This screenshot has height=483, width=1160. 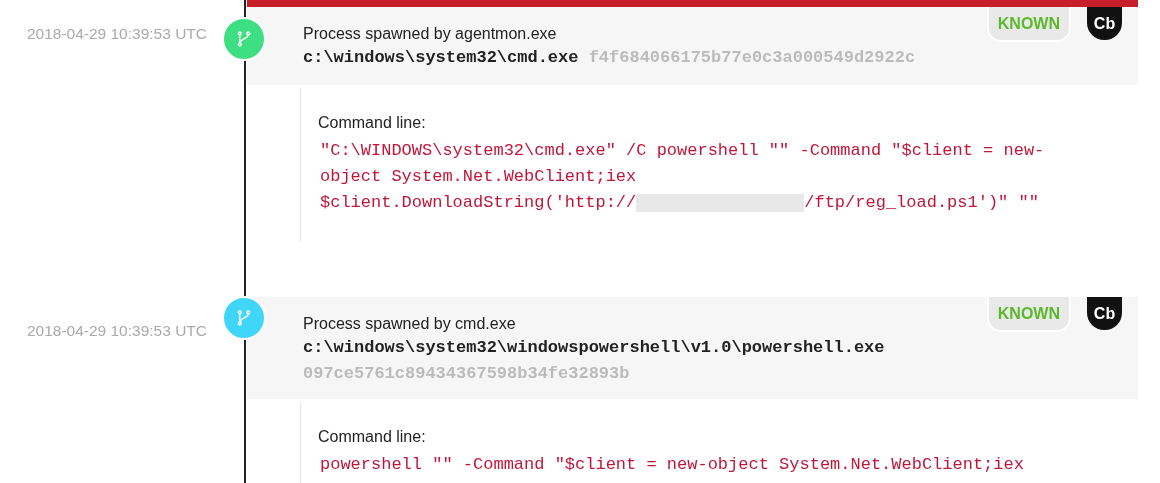 What do you see at coordinates (682, 151) in the screenshot?
I see `command-text: "C:\WINDOWS\system32\cmd.exe" /C powershell "" -Command "$client = new-` at bounding box center [682, 151].